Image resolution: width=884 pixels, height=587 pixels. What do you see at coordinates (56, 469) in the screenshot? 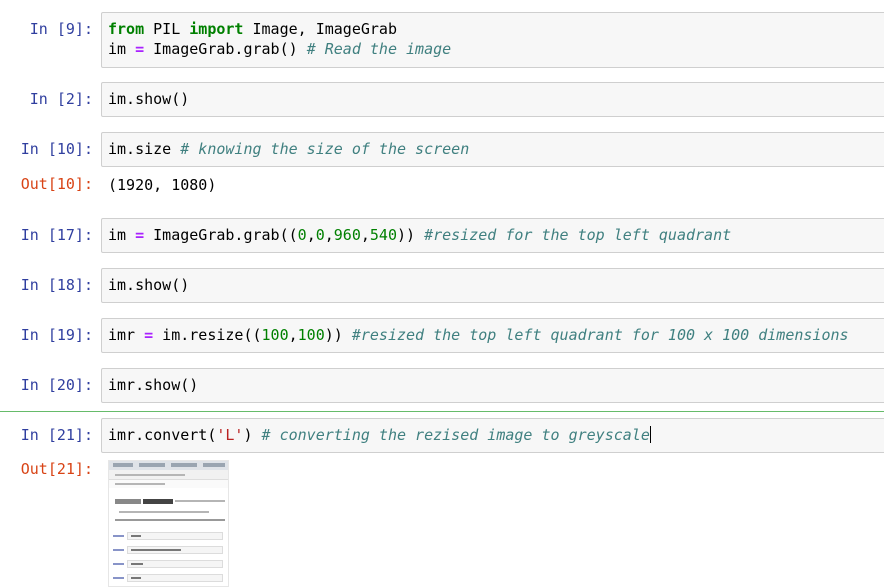
I see `output-prompt: Out[21]:` at bounding box center [56, 469].